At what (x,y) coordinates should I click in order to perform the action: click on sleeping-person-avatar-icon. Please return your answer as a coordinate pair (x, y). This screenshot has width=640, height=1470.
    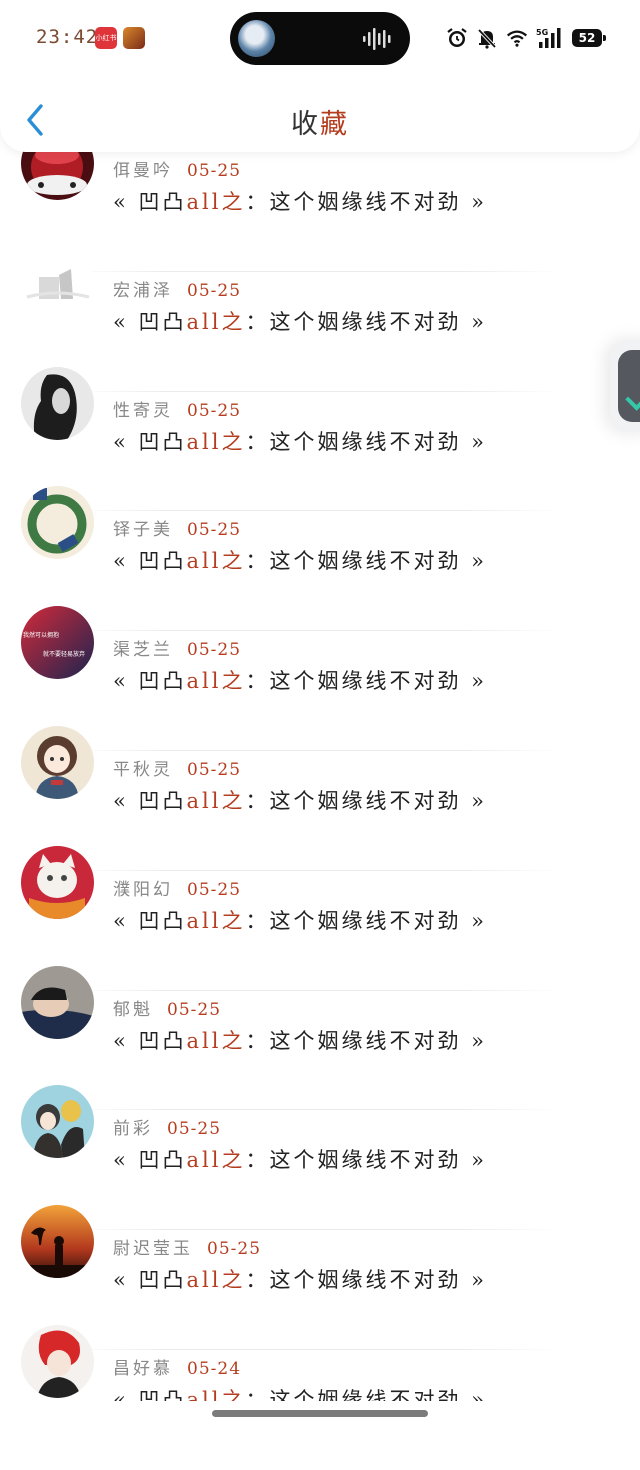
    Looking at the image, I should click on (57, 1002).